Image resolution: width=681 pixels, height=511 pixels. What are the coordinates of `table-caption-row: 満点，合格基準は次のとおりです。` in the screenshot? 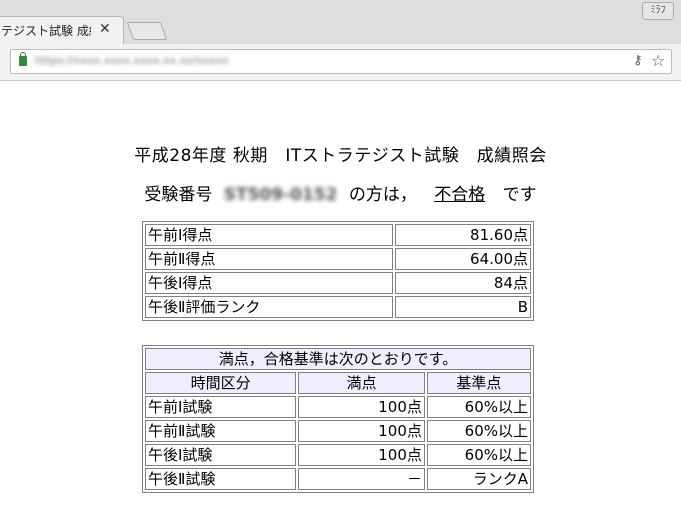 It's located at (338, 359).